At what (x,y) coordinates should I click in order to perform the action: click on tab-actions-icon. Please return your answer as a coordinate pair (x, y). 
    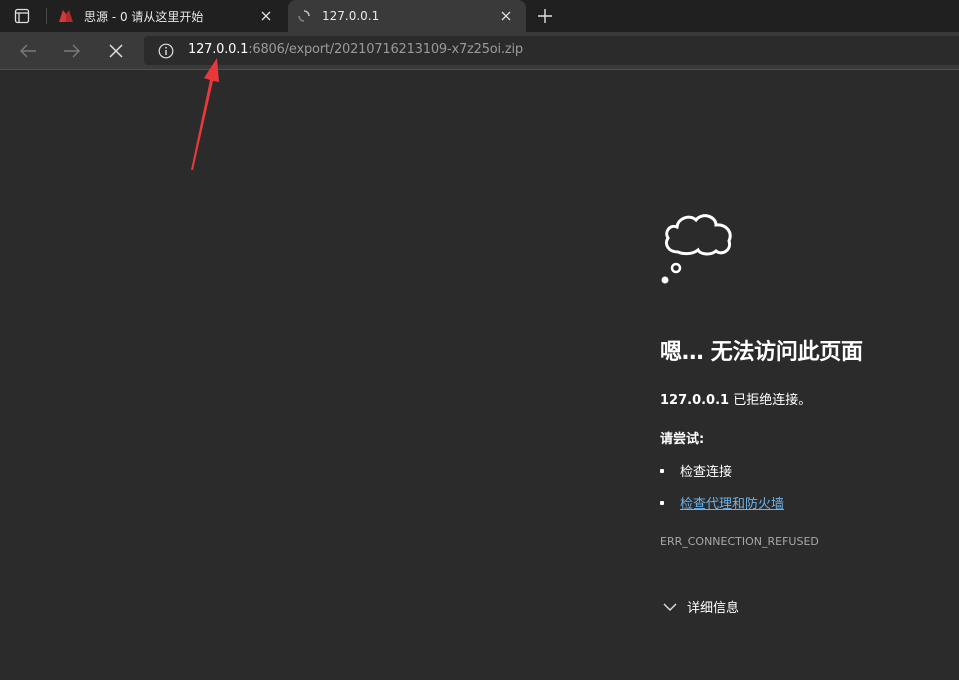
    Looking at the image, I should click on (22, 16).